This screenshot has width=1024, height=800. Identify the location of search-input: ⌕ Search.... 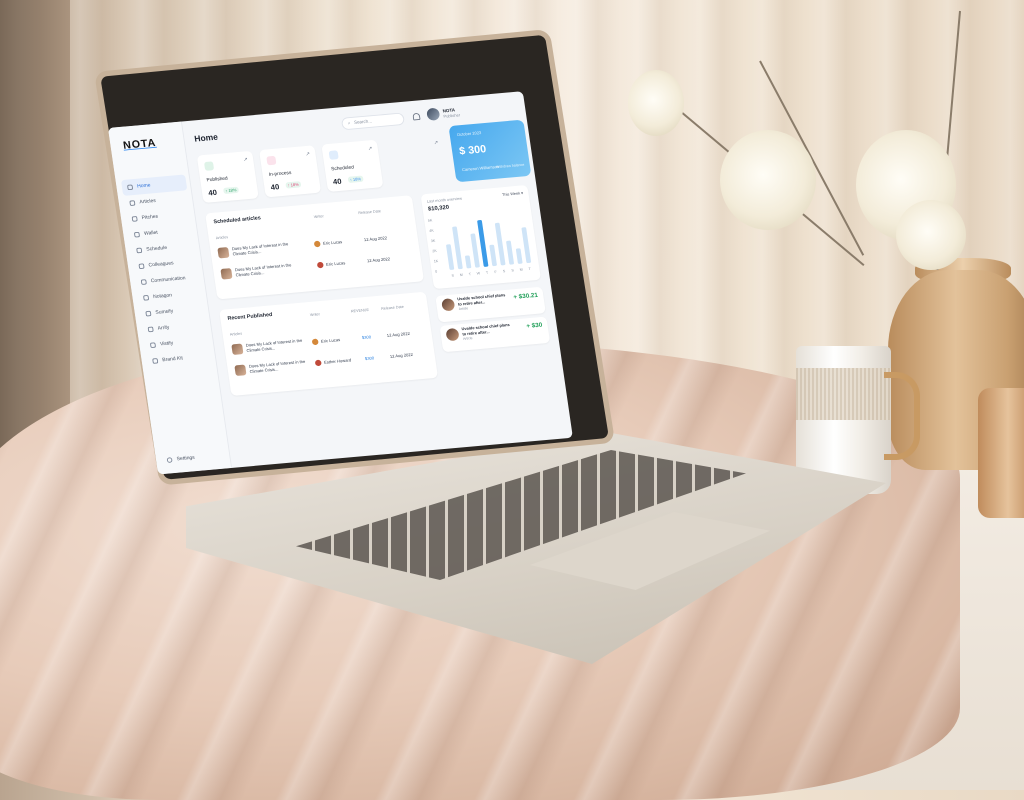
(373, 121).